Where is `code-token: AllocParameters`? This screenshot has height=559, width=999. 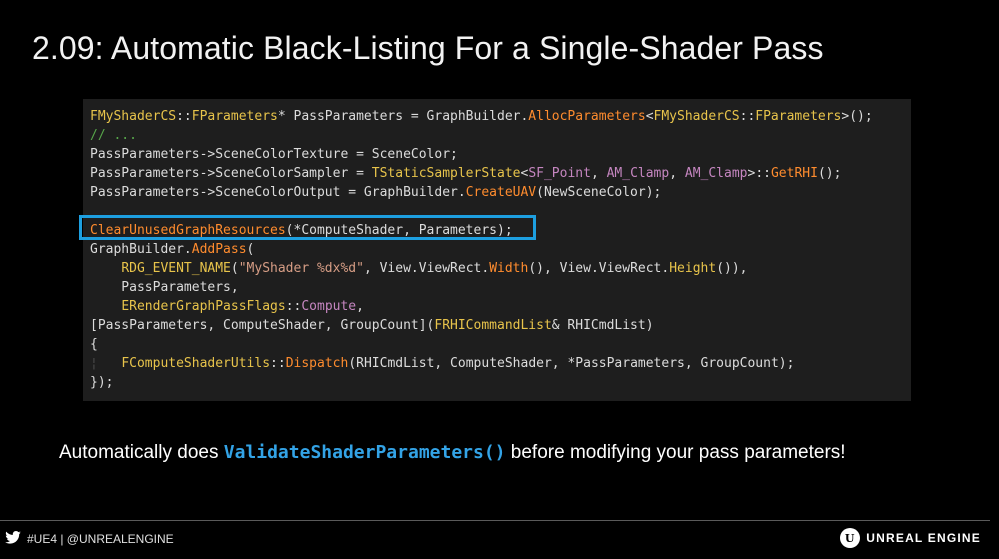 code-token: AllocParameters is located at coordinates (587, 116).